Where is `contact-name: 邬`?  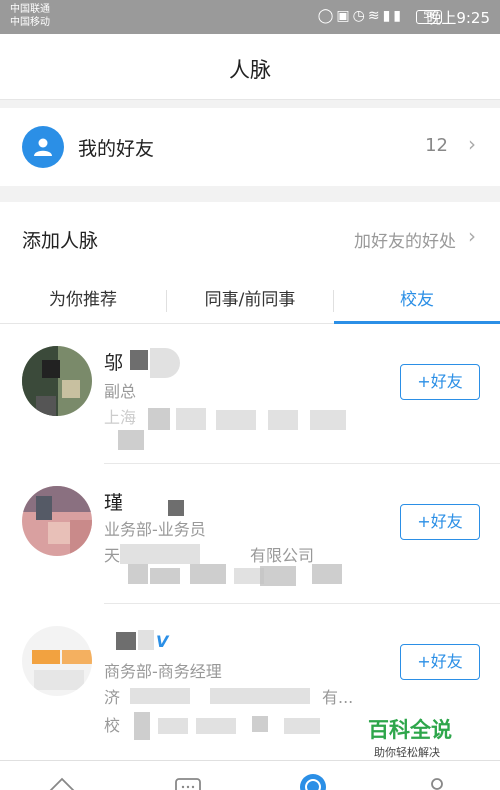 contact-name: 邬 is located at coordinates (114, 363).